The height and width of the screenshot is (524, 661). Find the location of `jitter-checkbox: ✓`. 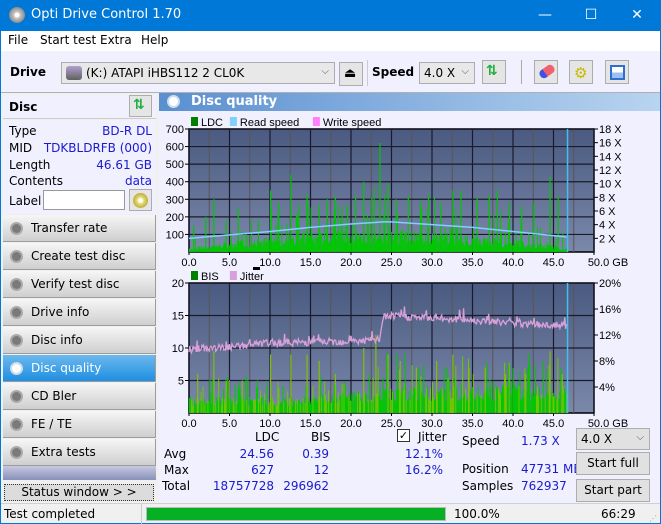

jitter-checkbox: ✓ is located at coordinates (403, 435).